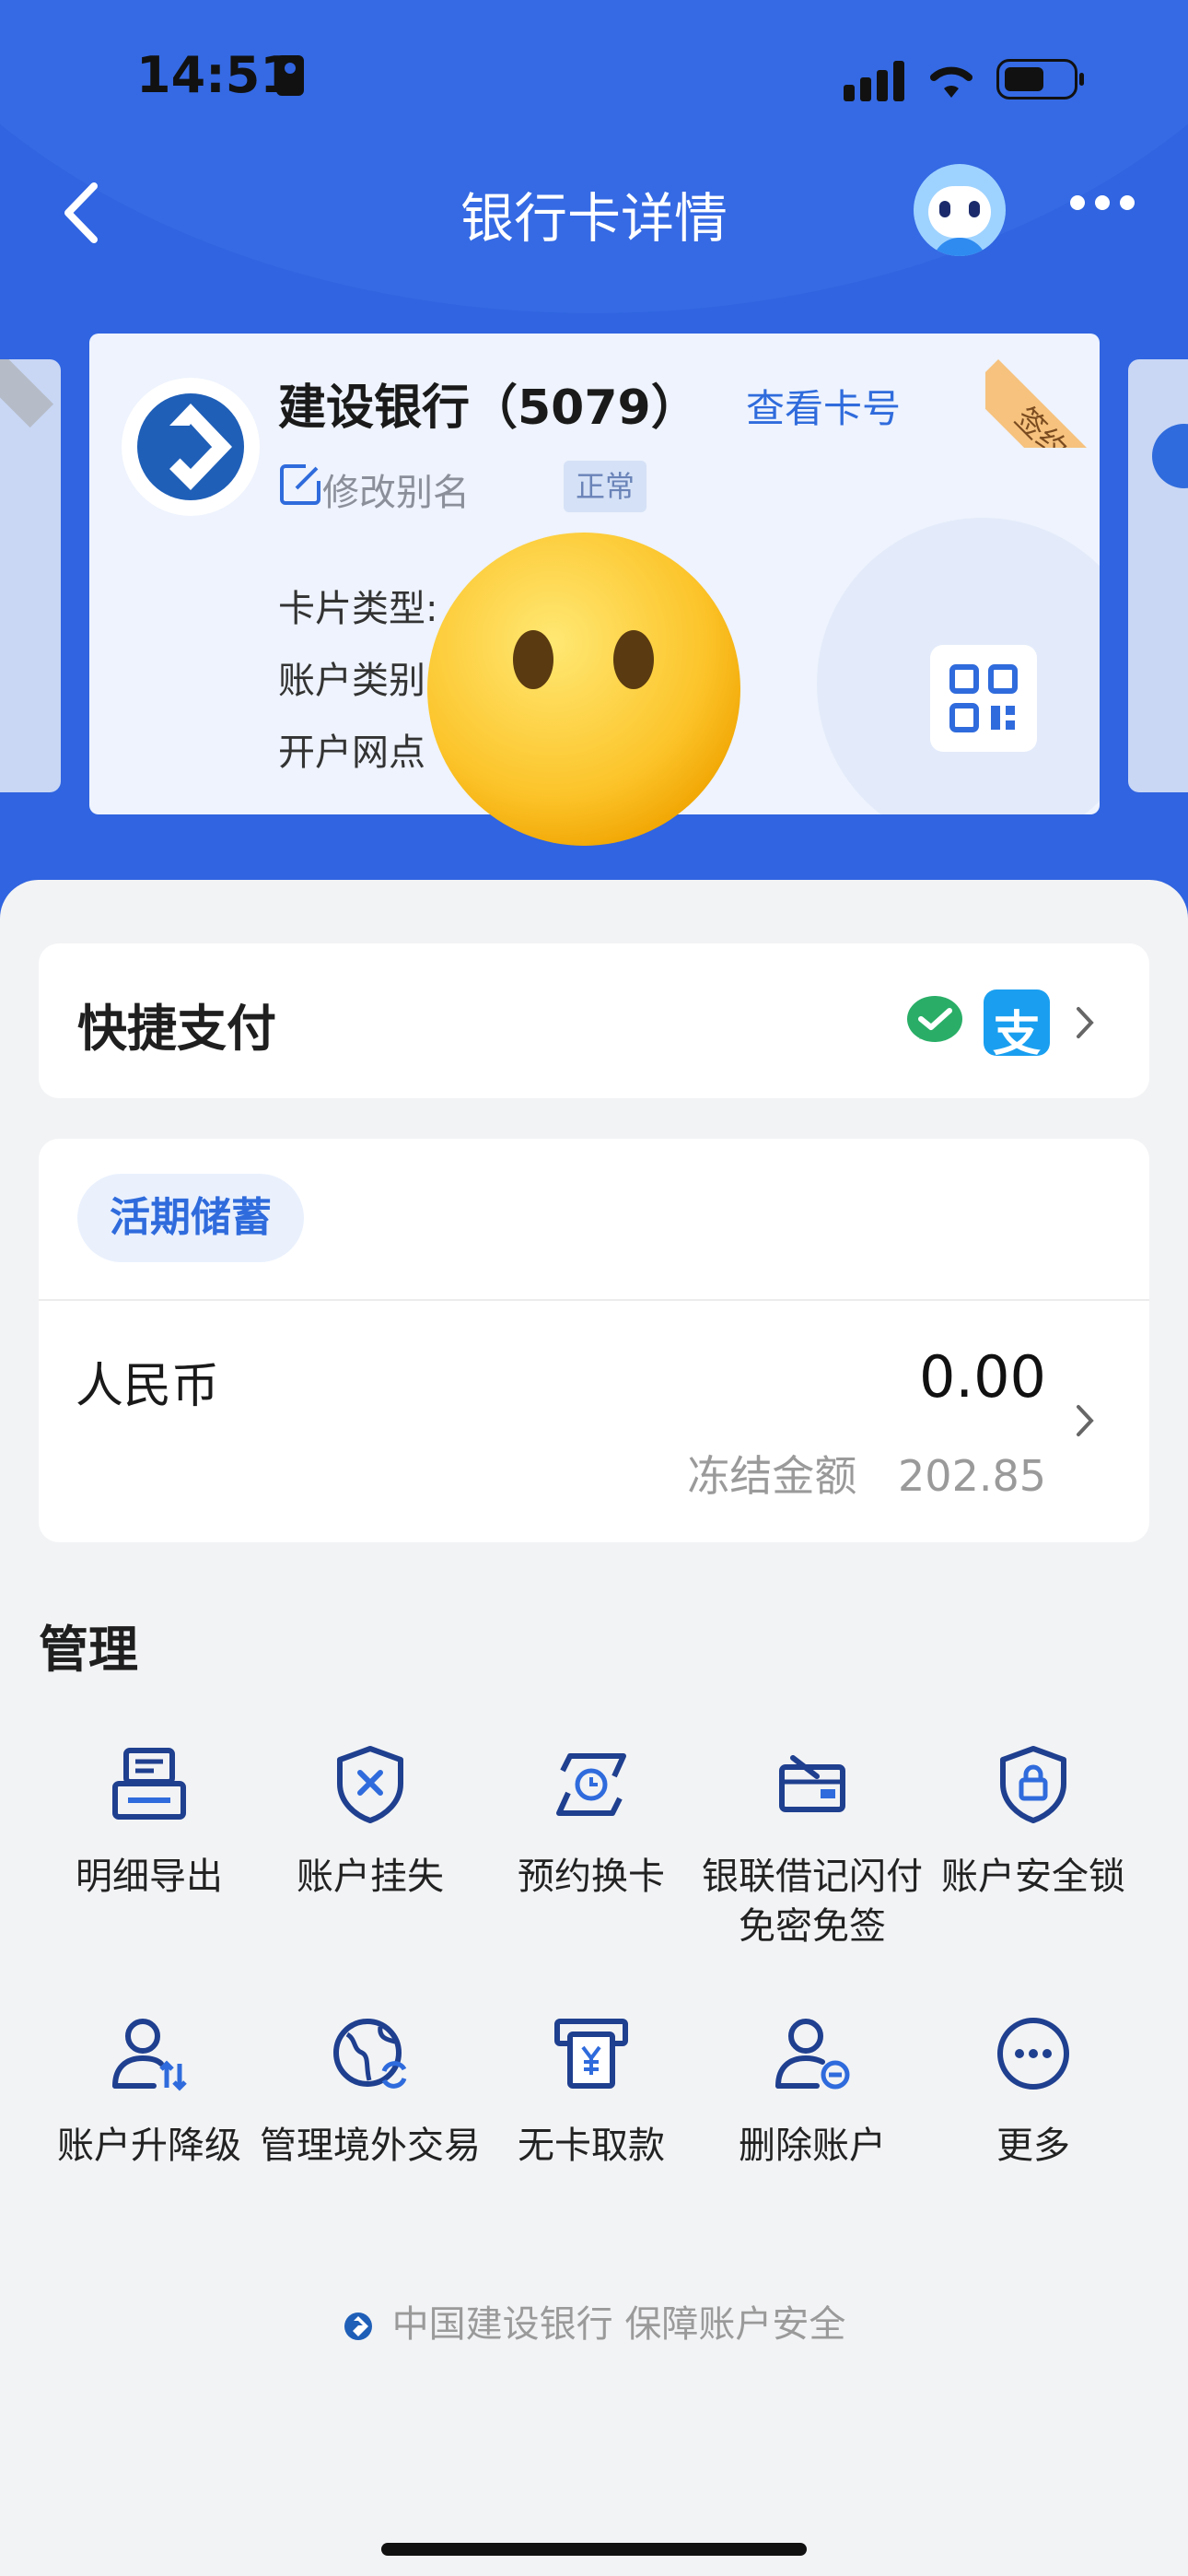 This screenshot has height=2576, width=1188. What do you see at coordinates (290, 75) in the screenshot?
I see `id-card-icon` at bounding box center [290, 75].